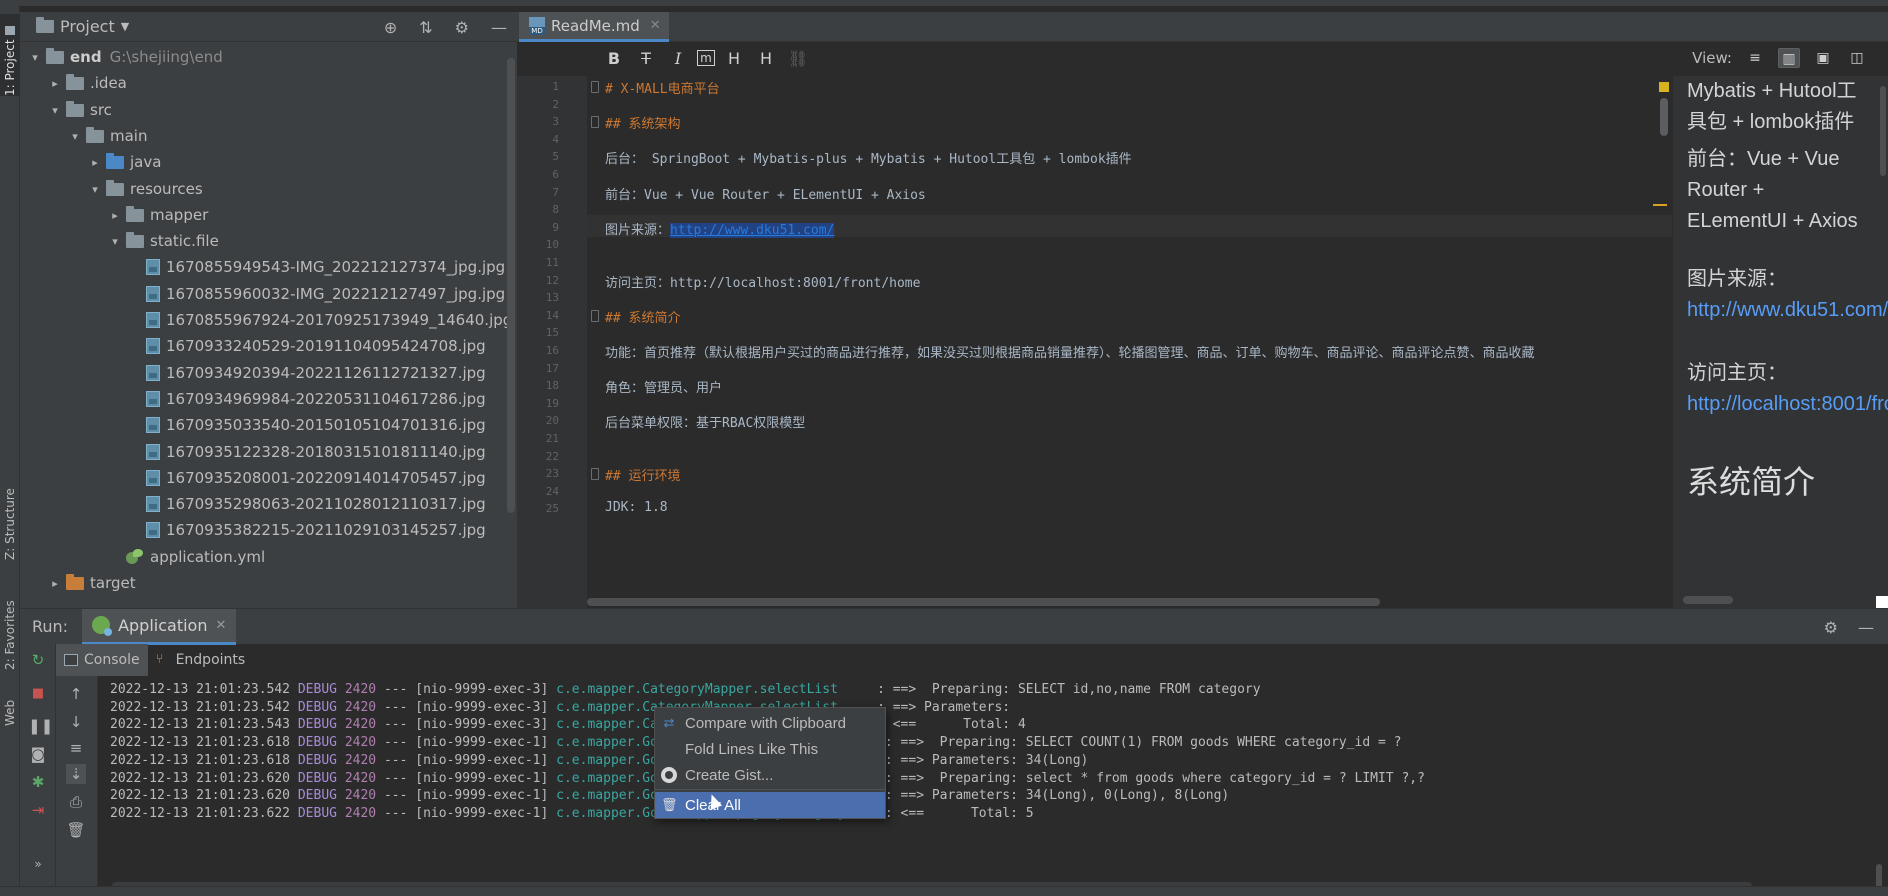 Image resolution: width=1888 pixels, height=896 pixels. Describe the element at coordinates (159, 626) in the screenshot. I see `tab-application: Application ✕` at that location.